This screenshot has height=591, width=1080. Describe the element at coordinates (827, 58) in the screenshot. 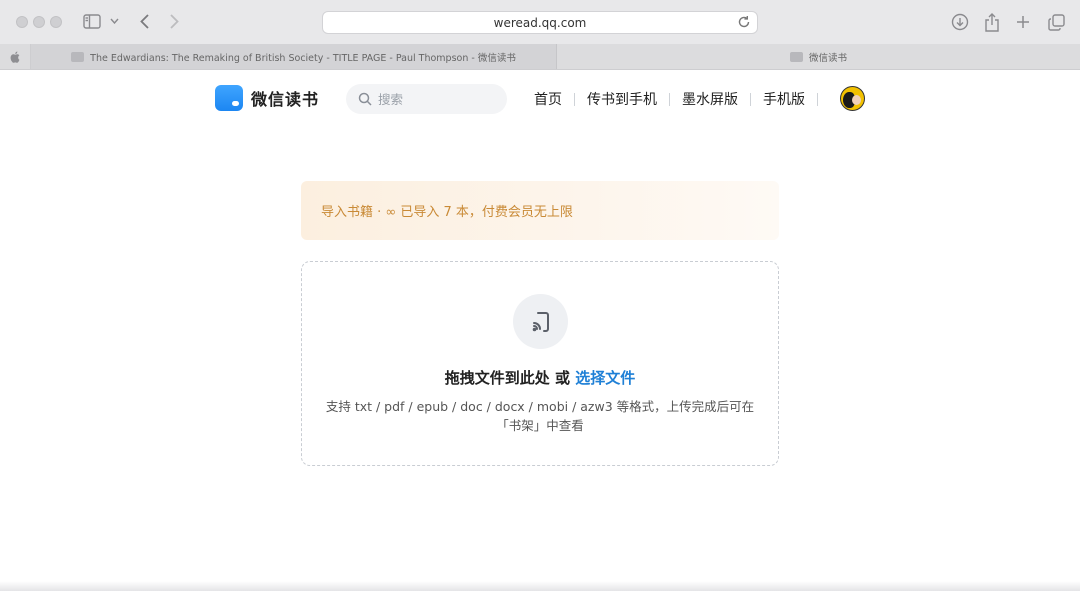

I see `tab-title: 微信读书` at that location.